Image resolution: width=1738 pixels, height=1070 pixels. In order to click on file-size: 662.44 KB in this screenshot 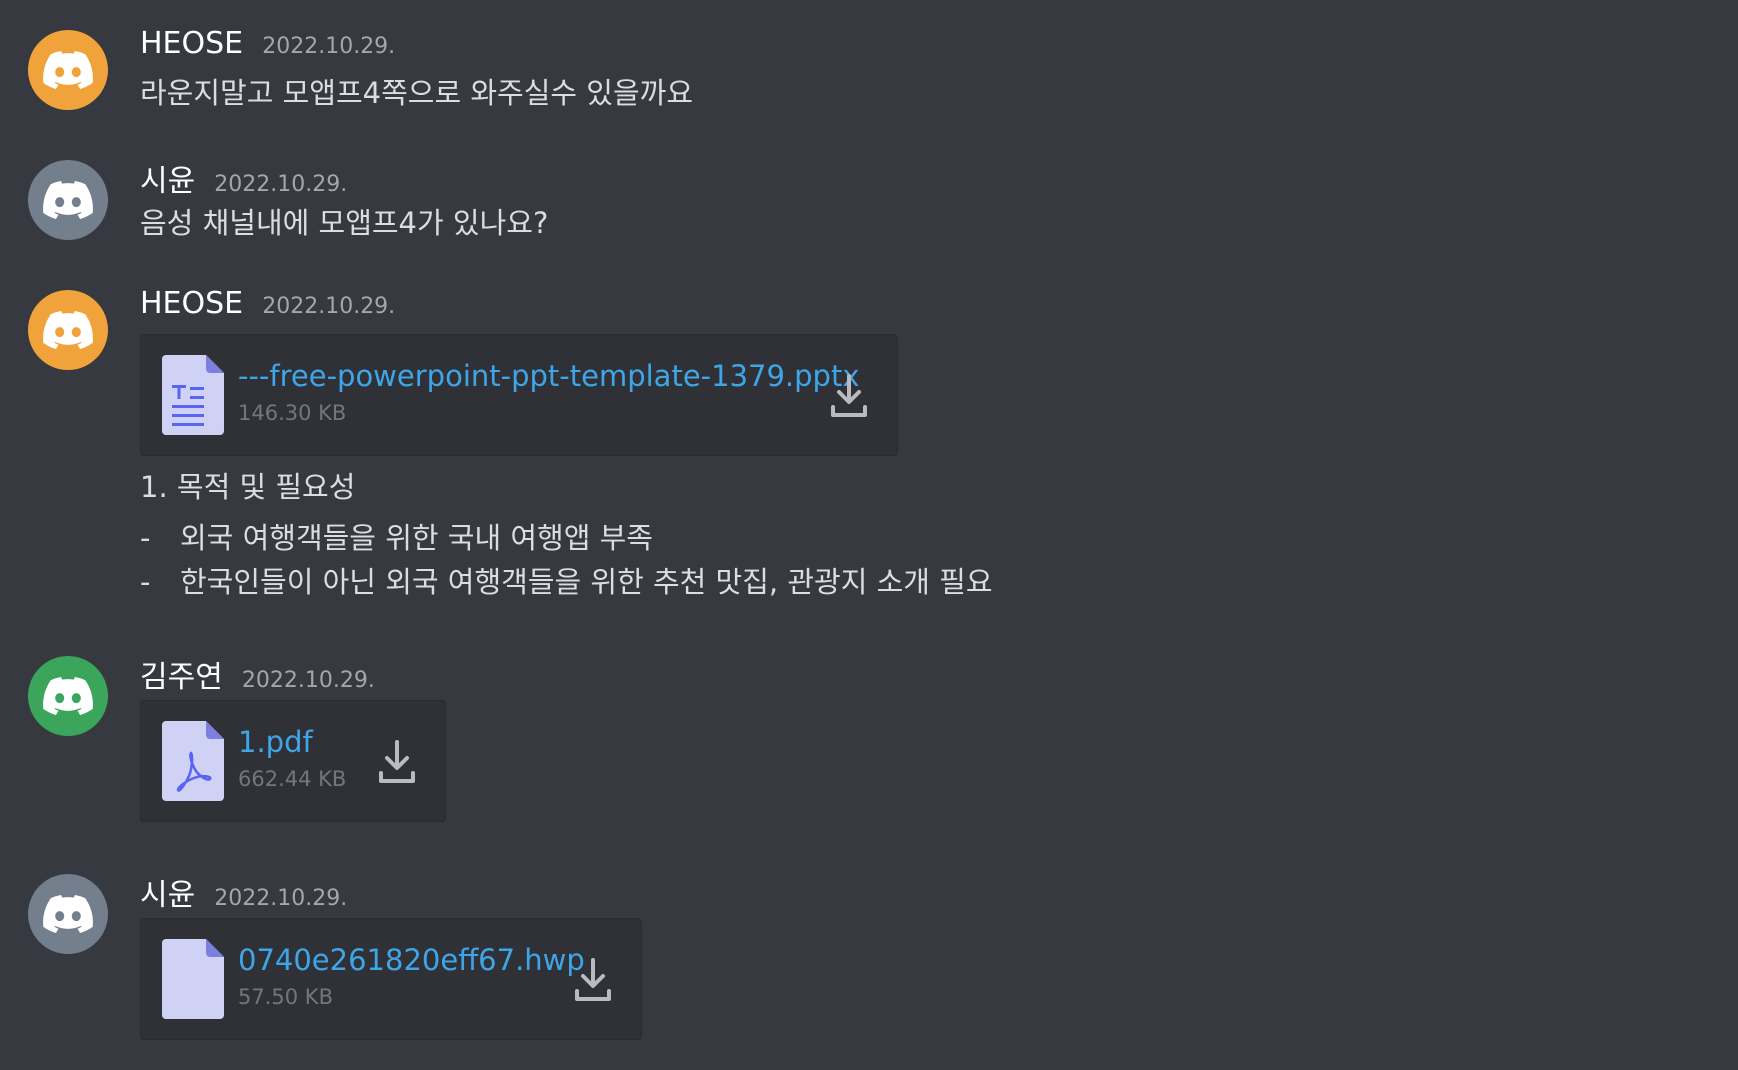, I will do `click(292, 779)`.